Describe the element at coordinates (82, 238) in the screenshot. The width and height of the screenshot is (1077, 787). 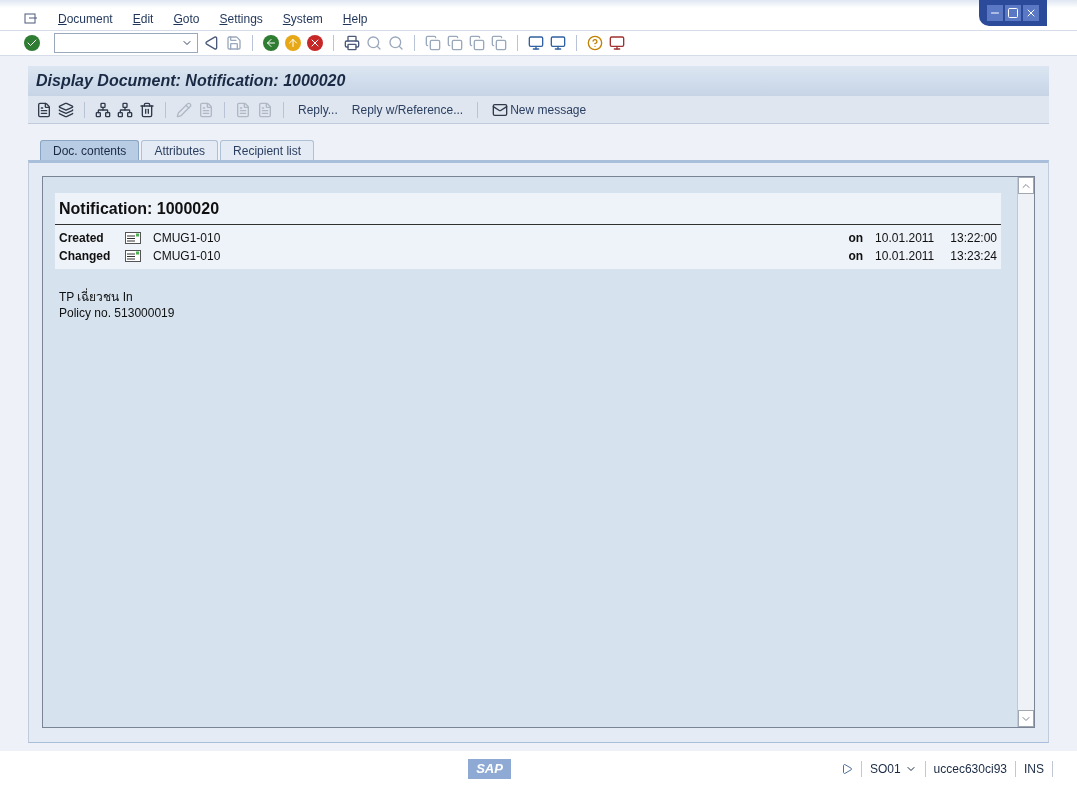
I see `entry-label: Created` at that location.